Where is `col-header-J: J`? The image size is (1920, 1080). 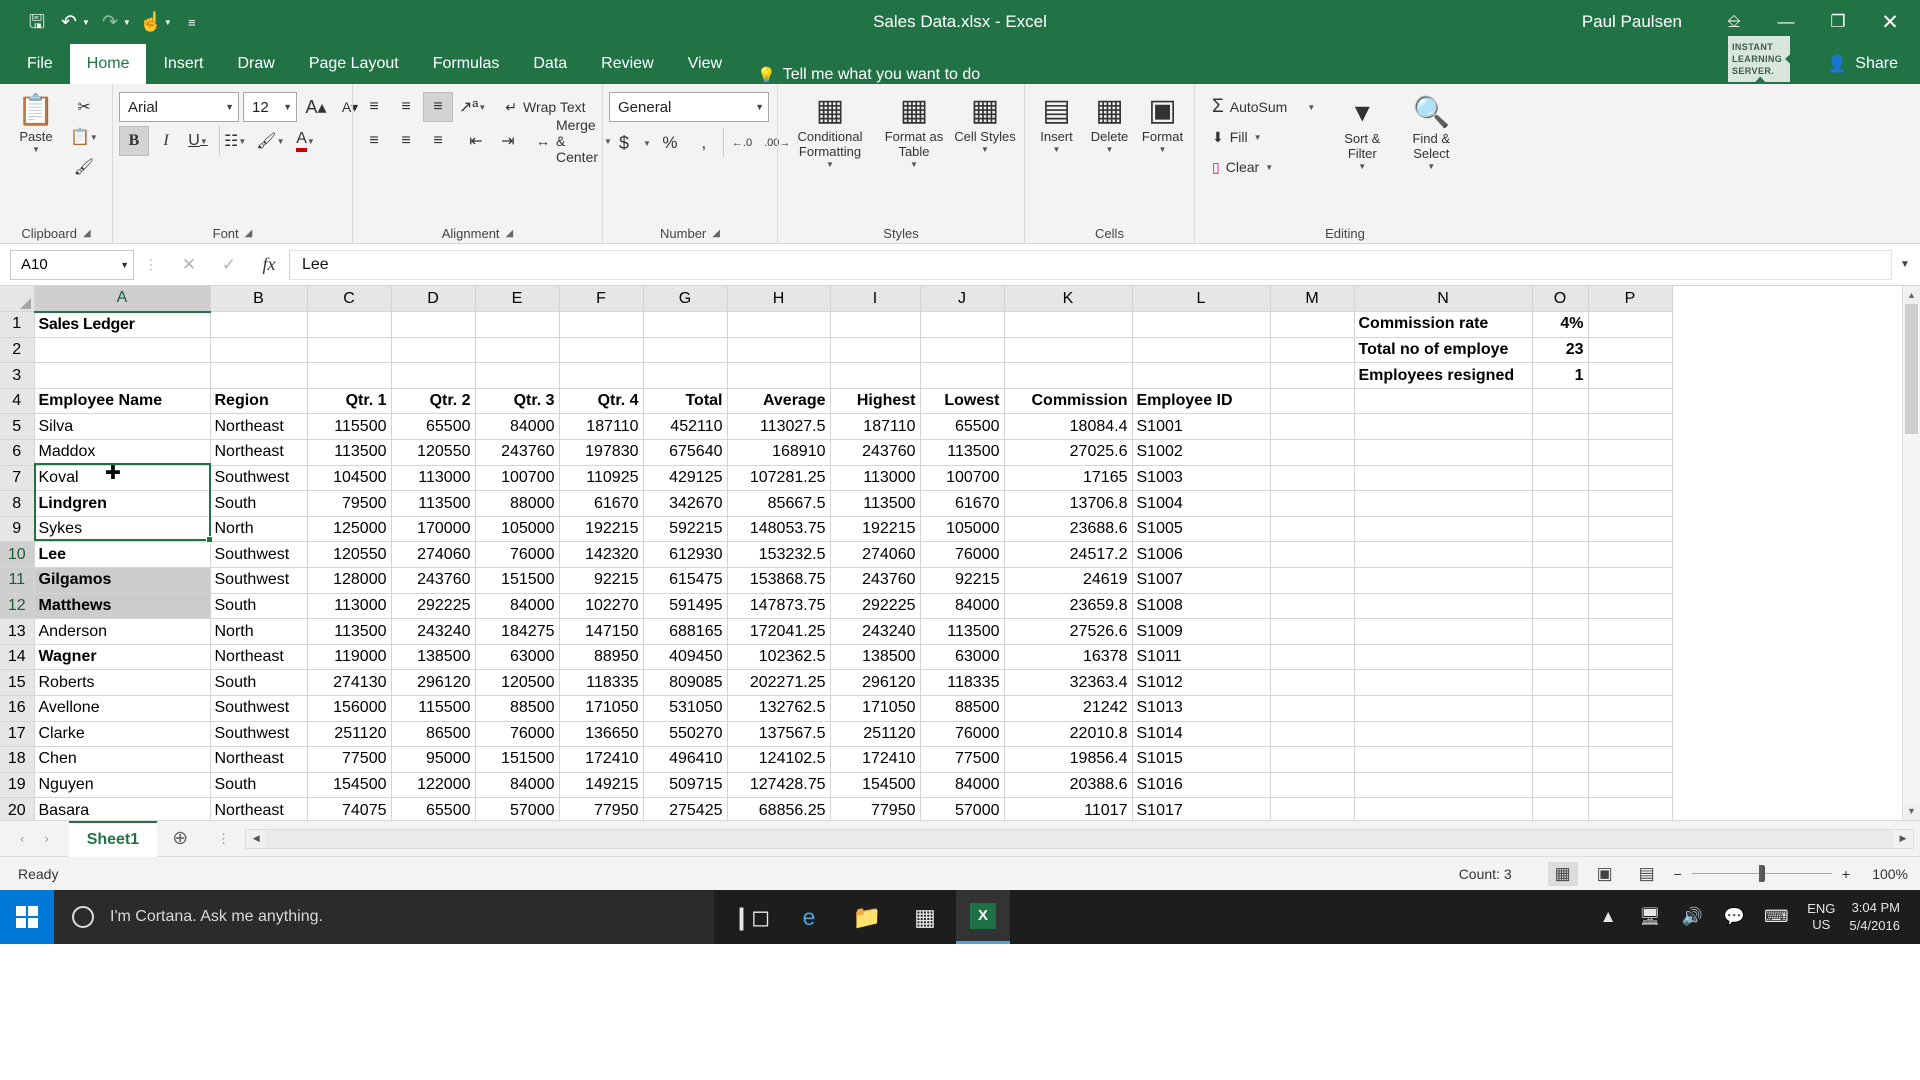 col-header-J: J is located at coordinates (962, 299).